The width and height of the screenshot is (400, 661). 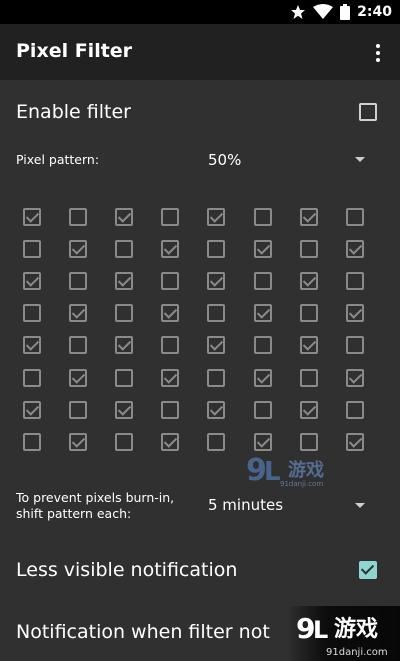 What do you see at coordinates (374, 12) in the screenshot?
I see `status-time: 2:40` at bounding box center [374, 12].